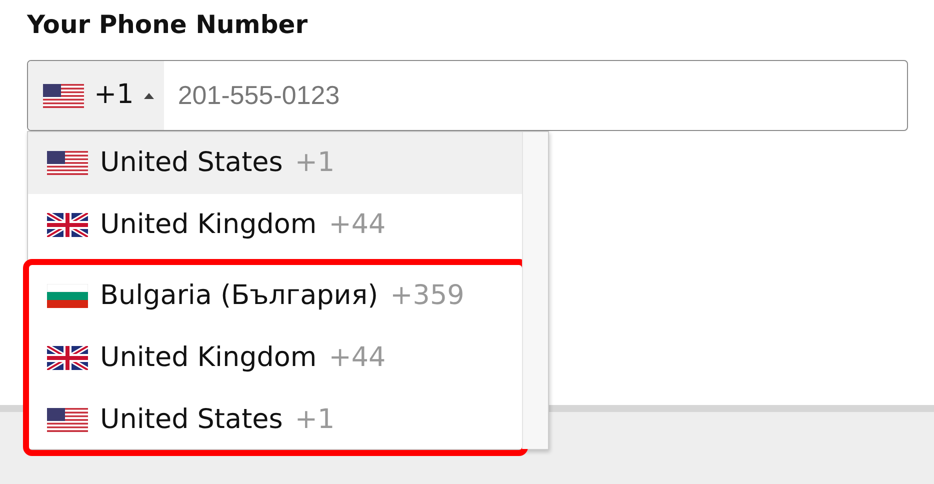  I want to click on country-code-button: +1, so click(96, 95).